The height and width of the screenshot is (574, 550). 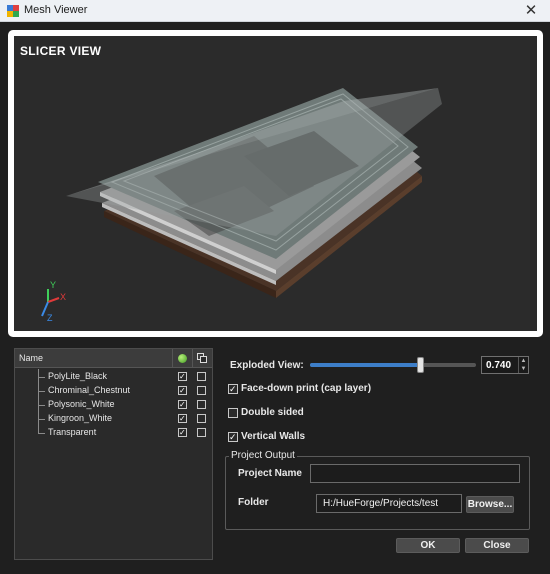 What do you see at coordinates (202, 358) in the screenshot?
I see `copy-icon` at bounding box center [202, 358].